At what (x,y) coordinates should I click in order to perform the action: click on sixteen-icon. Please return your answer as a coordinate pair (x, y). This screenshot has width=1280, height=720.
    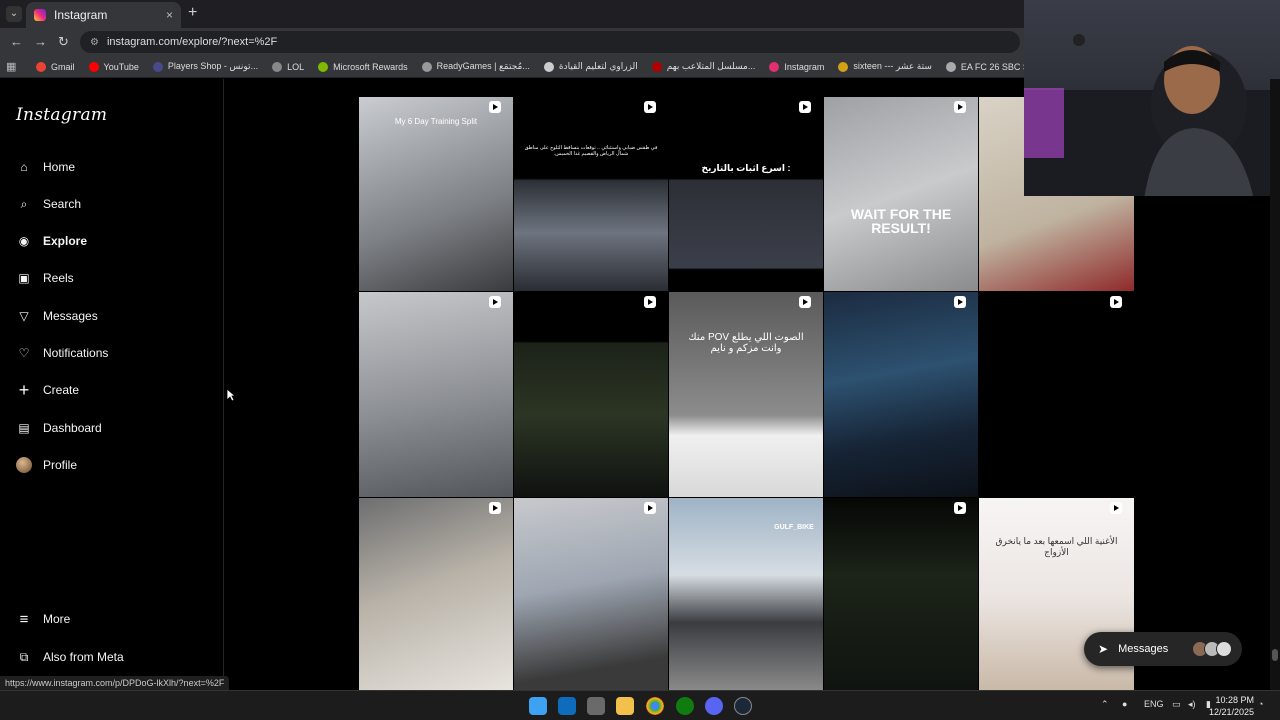
    Looking at the image, I should click on (843, 66).